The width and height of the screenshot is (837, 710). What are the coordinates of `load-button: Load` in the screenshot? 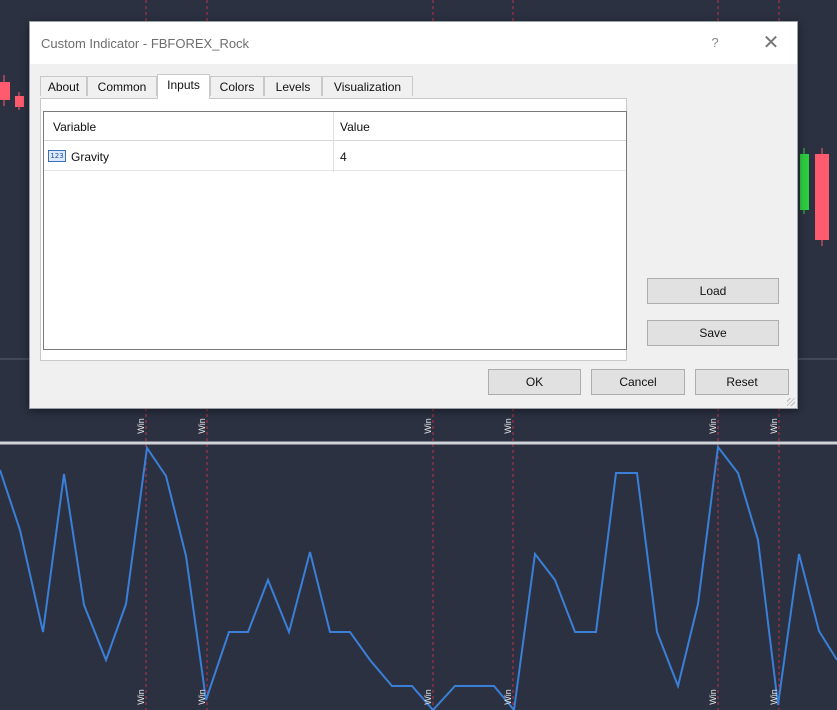 It's located at (713, 291).